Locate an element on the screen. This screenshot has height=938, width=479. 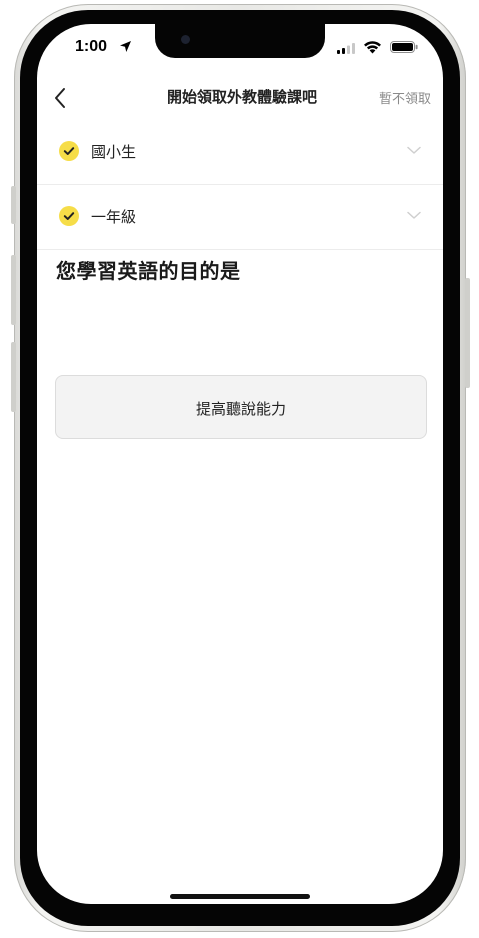
volume-up-button is located at coordinates (13, 290).